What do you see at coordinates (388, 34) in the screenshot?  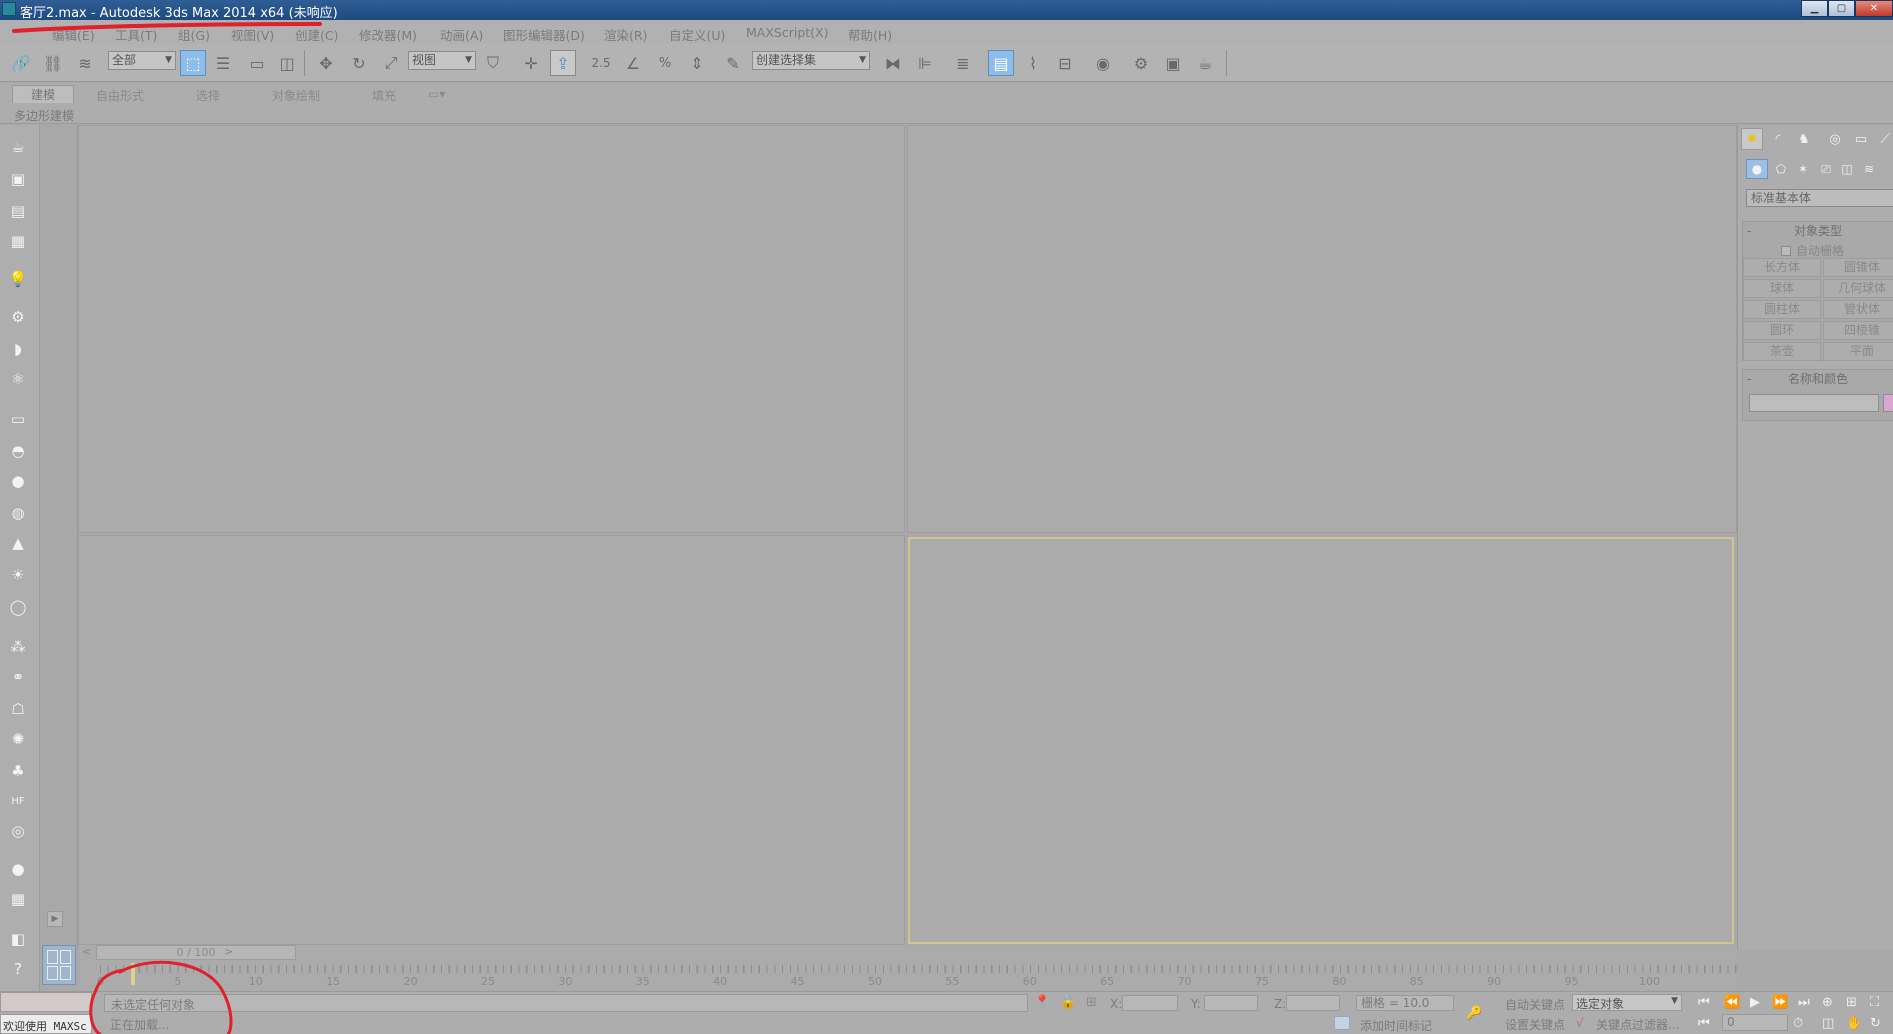 I see `menu-modifiers: 修改器(M)` at bounding box center [388, 34].